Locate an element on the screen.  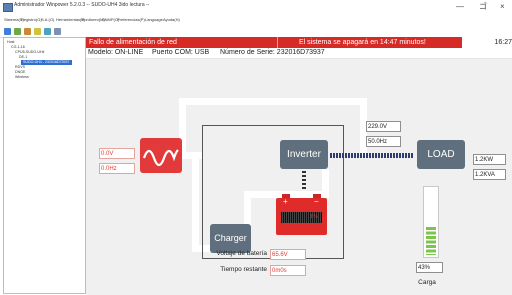
menu-registro: Registro(G) is located at coordinates (31, 19).